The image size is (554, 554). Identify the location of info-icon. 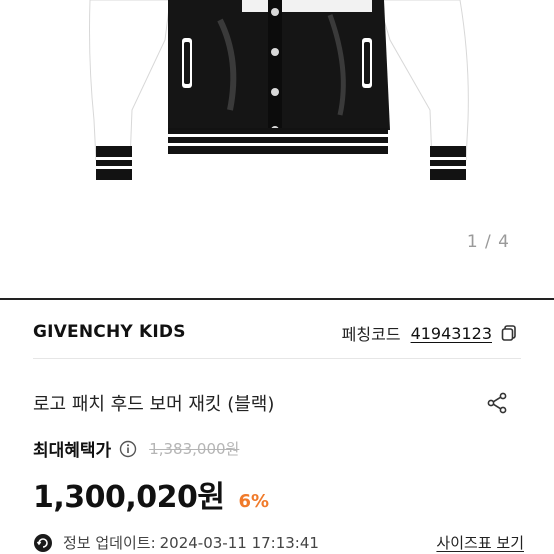
(128, 449).